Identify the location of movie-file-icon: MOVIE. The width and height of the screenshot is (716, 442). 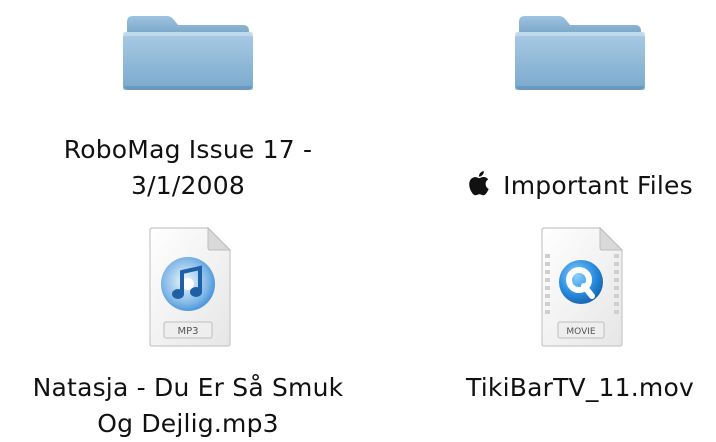
(582, 286).